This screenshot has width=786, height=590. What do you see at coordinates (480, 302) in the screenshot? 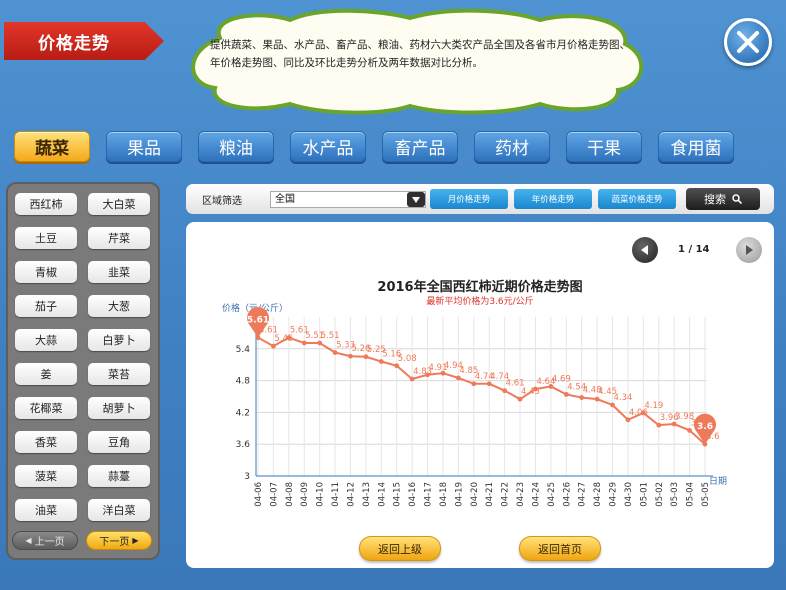
I see `chart-subtitle: 最新平均价格为3.6元/公斤` at bounding box center [480, 302].